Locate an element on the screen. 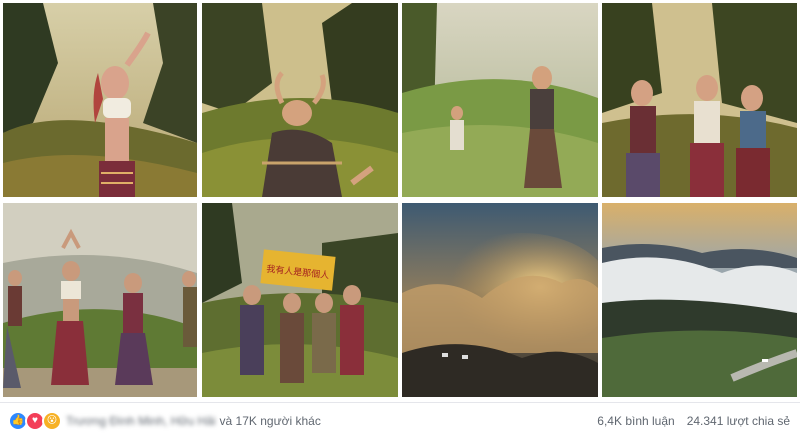  post-stats: 6,4K bình luận 24.341 lượt chia sẻ is located at coordinates (693, 421).